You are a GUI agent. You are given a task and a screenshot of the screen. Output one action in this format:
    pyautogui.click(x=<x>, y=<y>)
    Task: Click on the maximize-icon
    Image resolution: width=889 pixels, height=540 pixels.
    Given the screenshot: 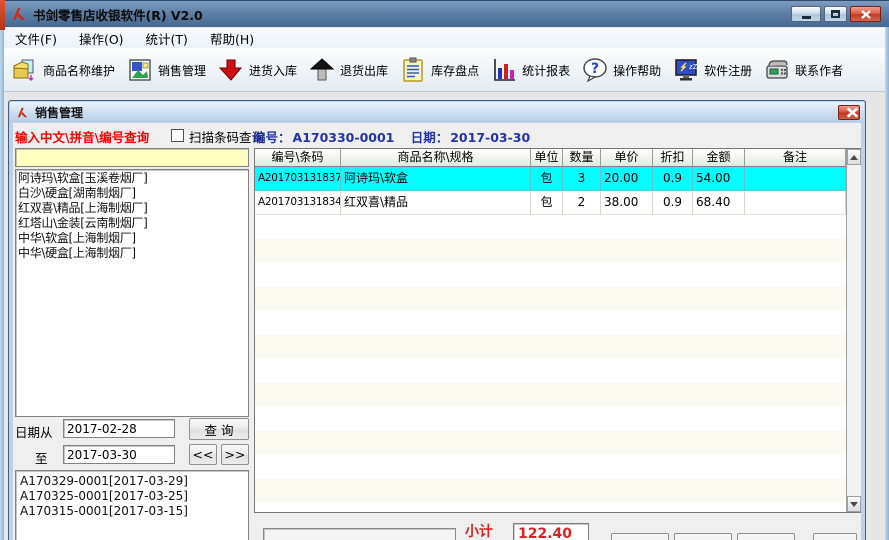 What is the action you would take?
    pyautogui.click(x=835, y=14)
    